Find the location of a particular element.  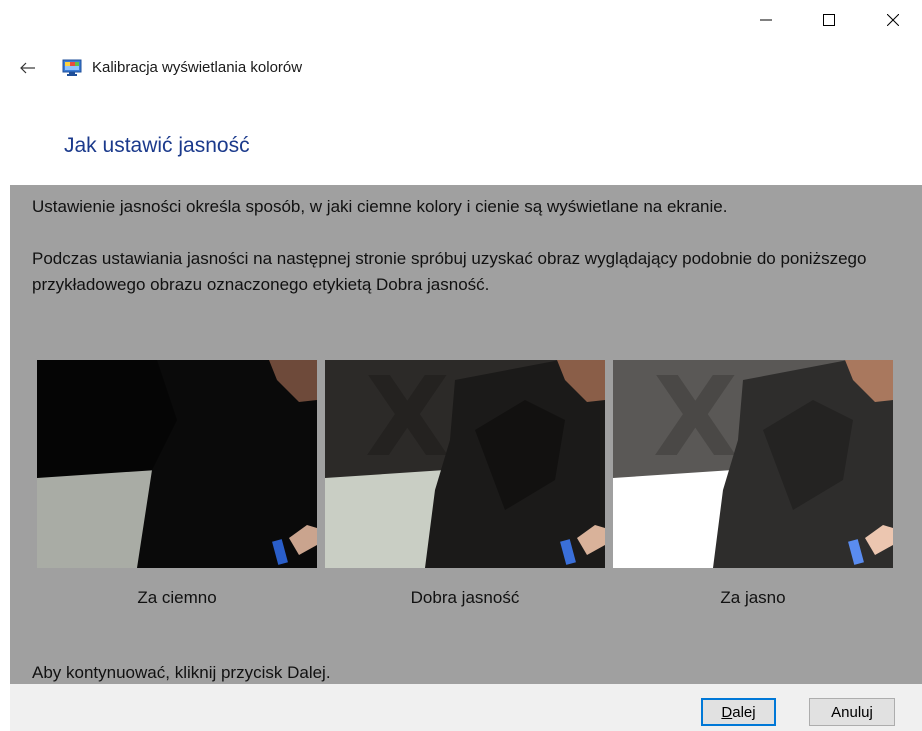

window-title: Kalibracja wyświetlania kolorów is located at coordinates (197, 67).